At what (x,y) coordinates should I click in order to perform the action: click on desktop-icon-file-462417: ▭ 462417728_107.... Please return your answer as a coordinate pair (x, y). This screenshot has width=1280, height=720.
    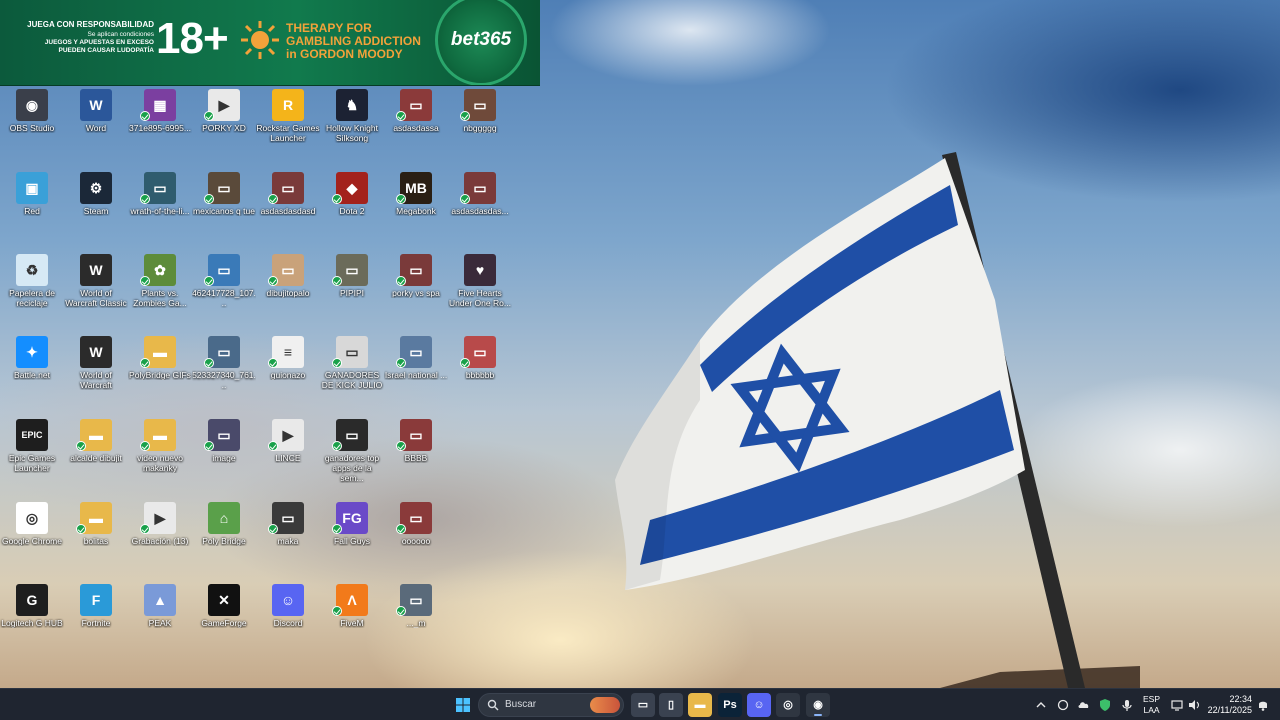
    Looking at the image, I should click on (224, 294).